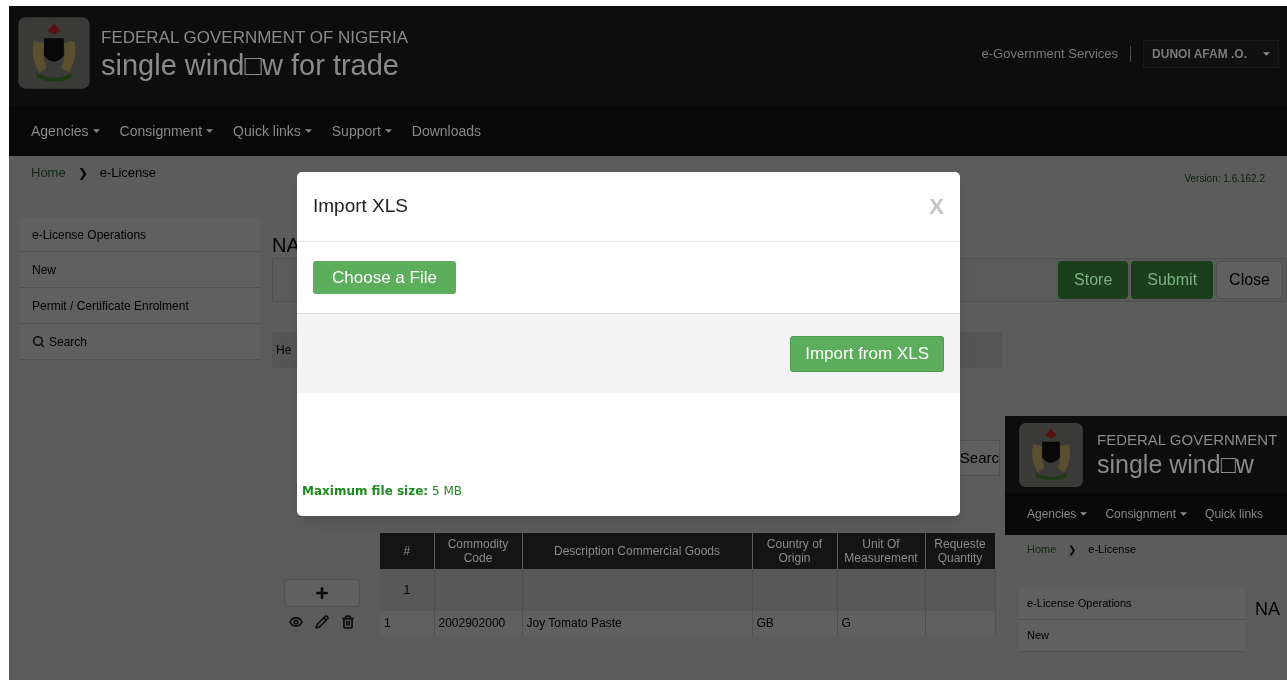  I want to click on dialog-close-button: X, so click(936, 206).